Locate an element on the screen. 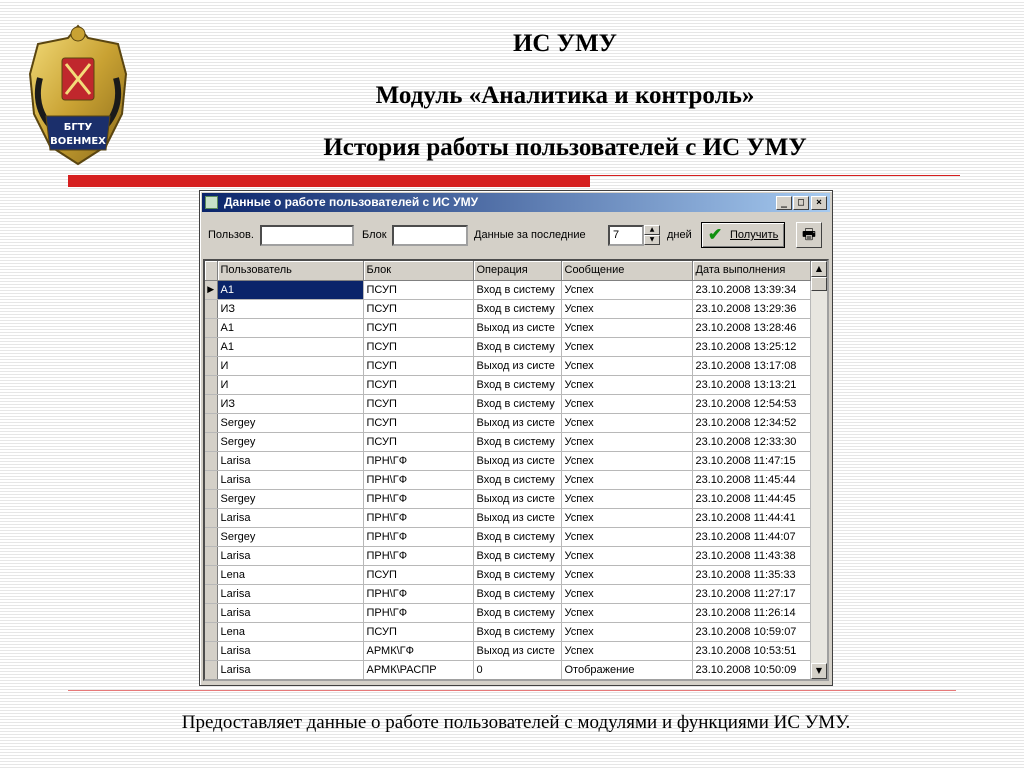 This screenshot has height=768, width=1024. cell-date: 23.10.2008 10:59:07 is located at coordinates (751, 632).